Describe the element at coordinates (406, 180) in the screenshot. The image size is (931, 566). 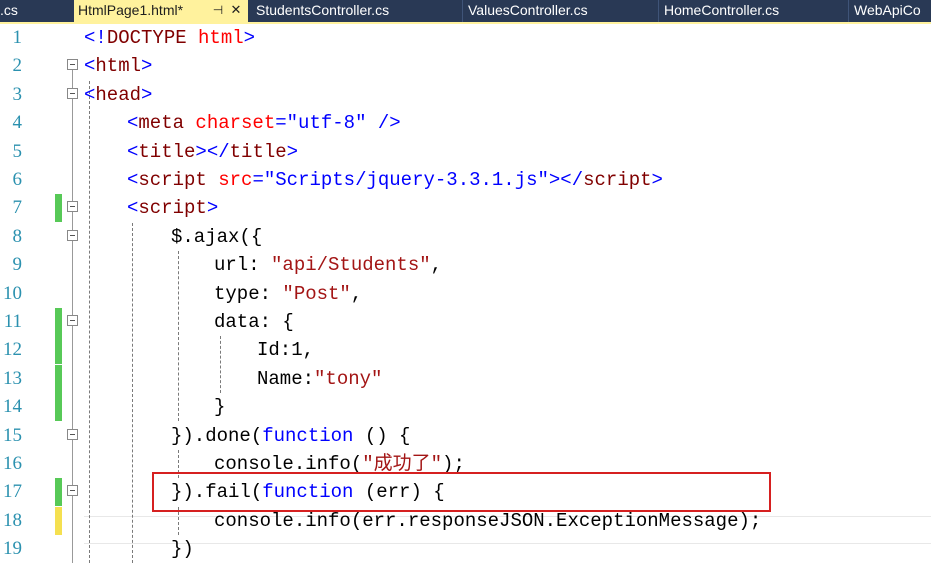
I see `code-token: "Scripts/jquery-3.3.1.js"` at that location.